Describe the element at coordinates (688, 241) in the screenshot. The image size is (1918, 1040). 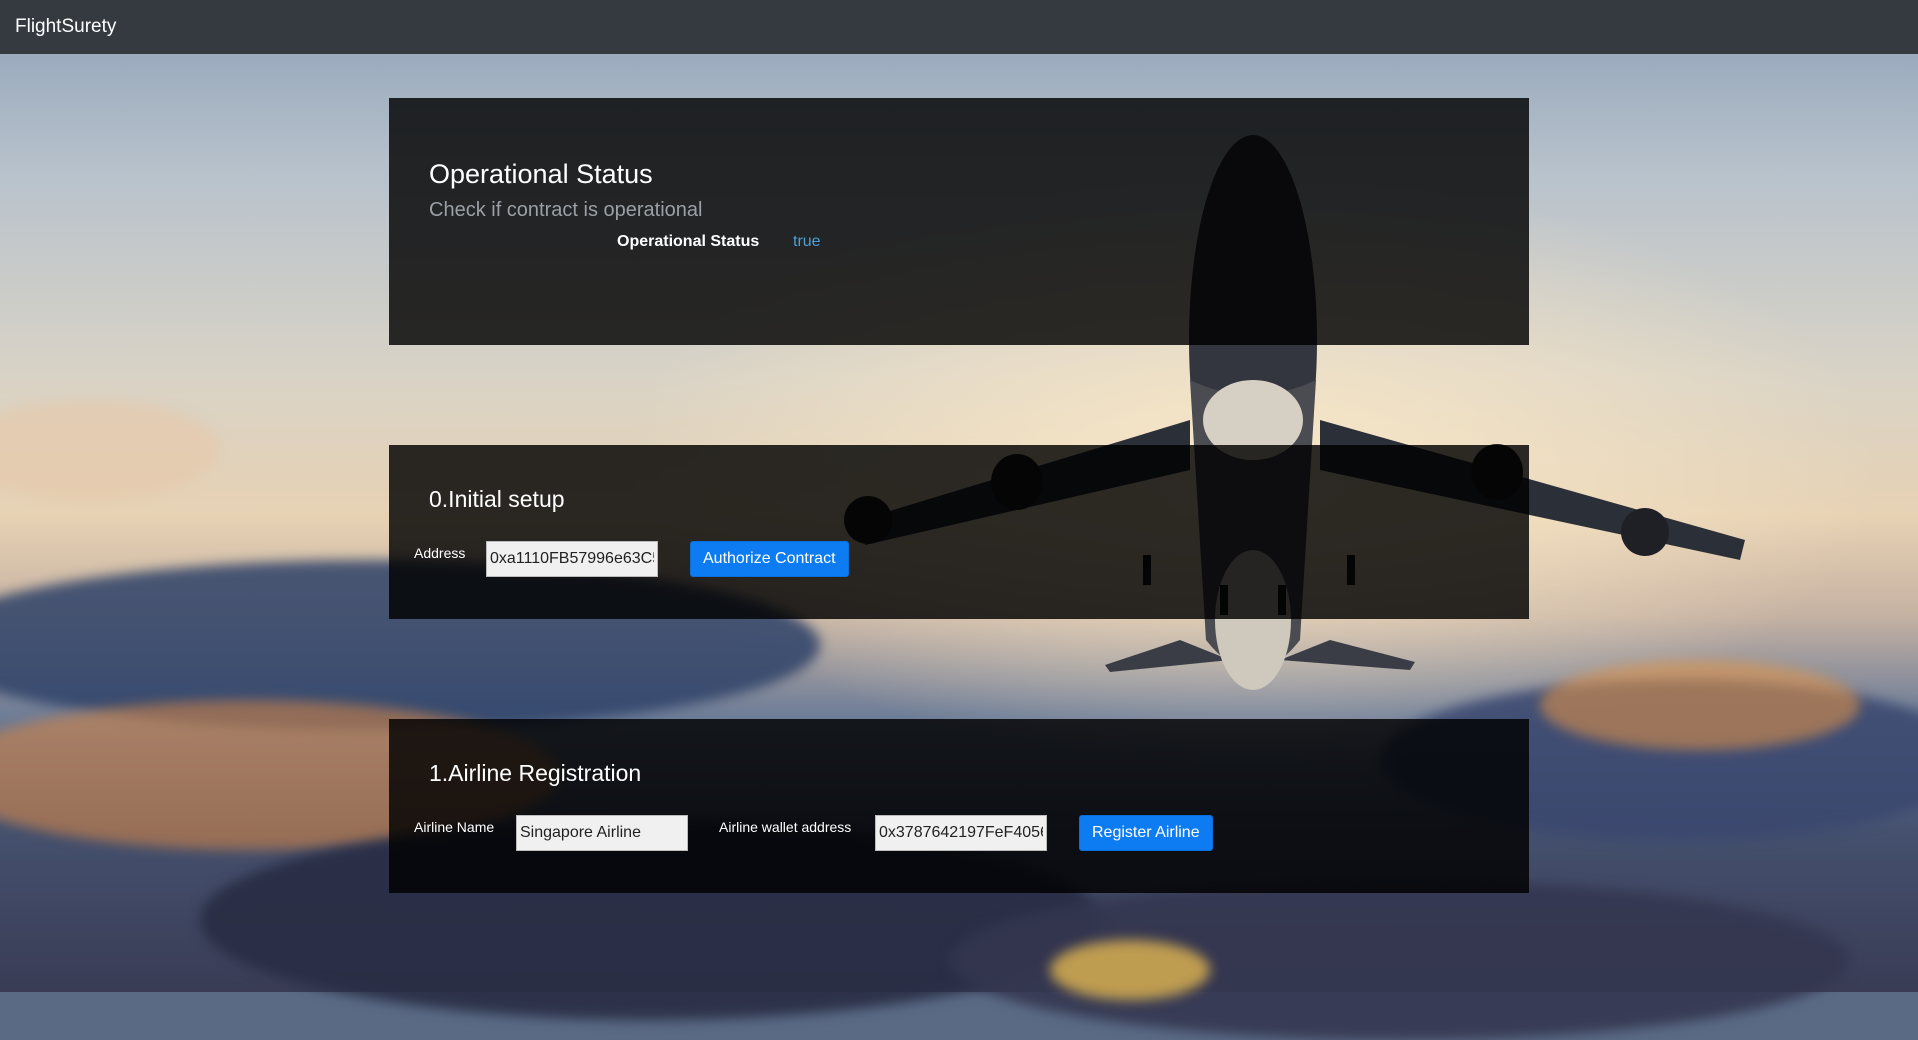
I see `status-label: Operational Status` at that location.